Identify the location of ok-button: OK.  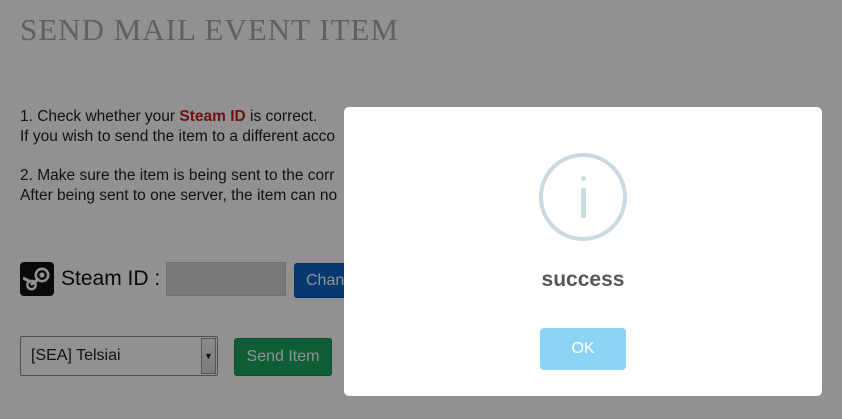
(583, 349).